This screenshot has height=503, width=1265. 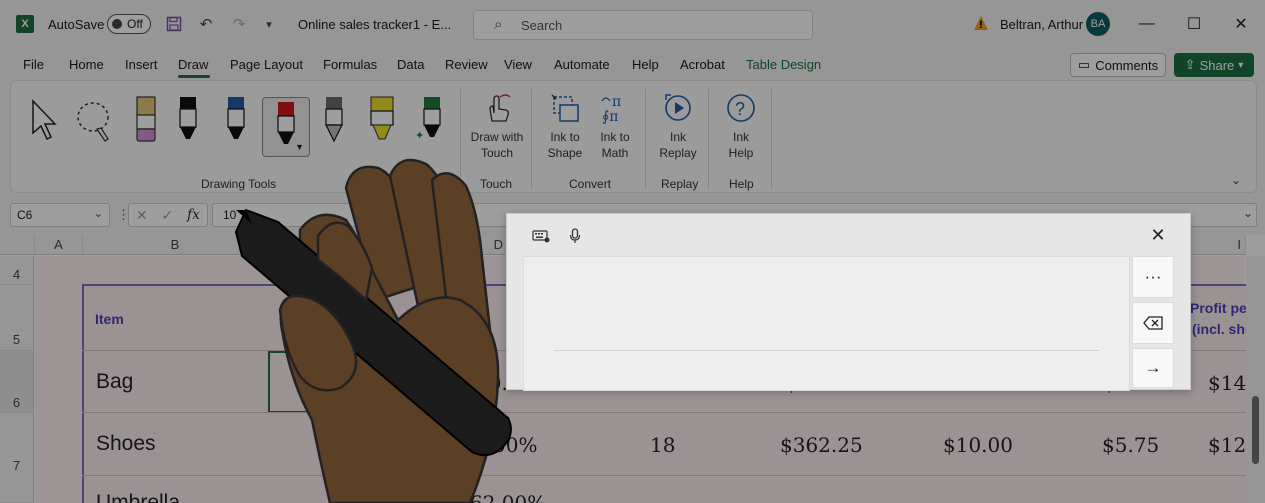 What do you see at coordinates (645, 64) in the screenshot?
I see `tab-help: Help` at bounding box center [645, 64].